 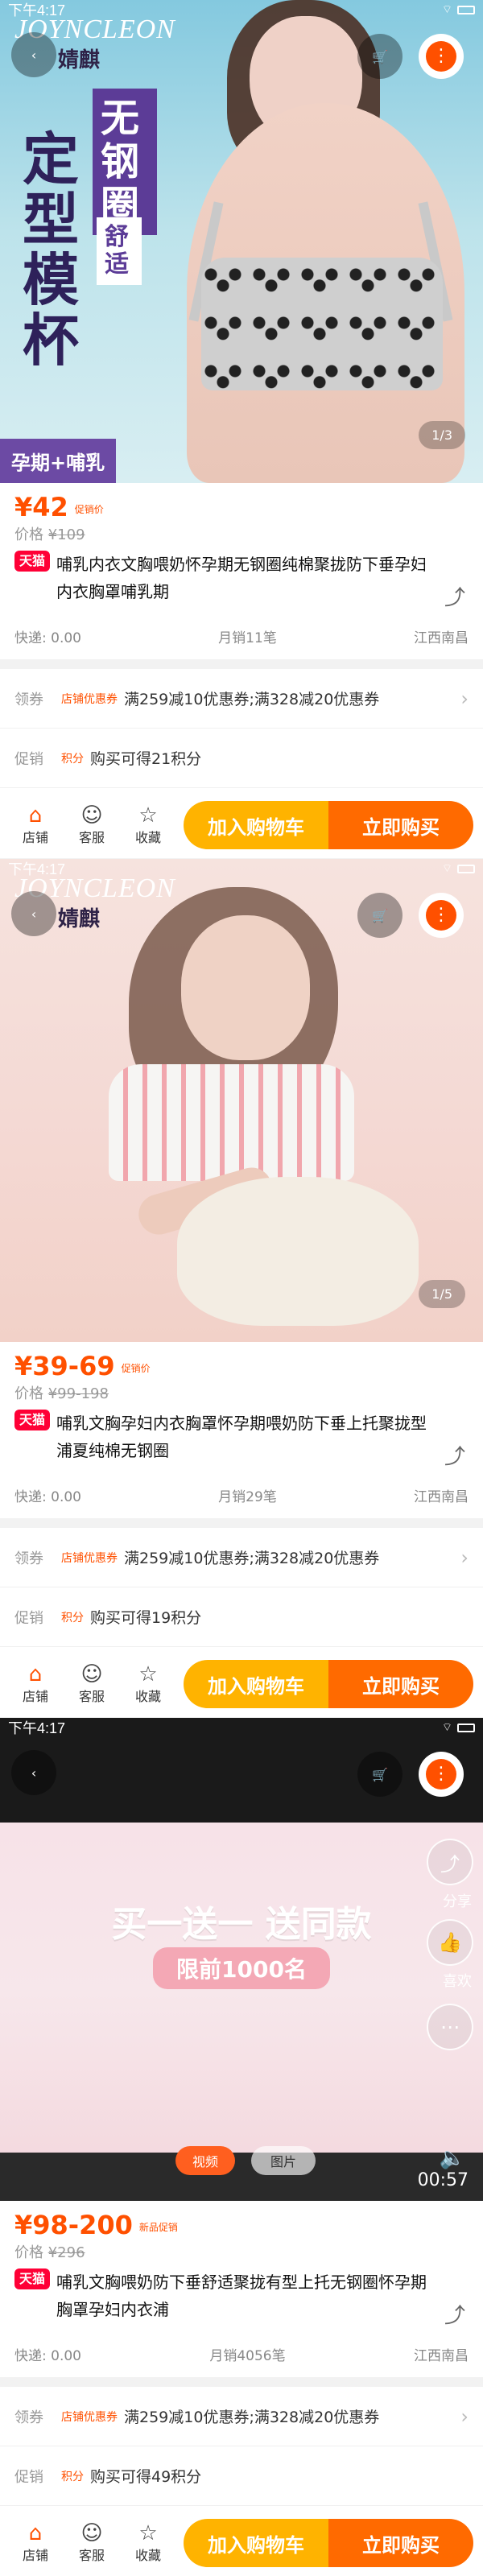 What do you see at coordinates (446, 8) in the screenshot?
I see `wifi-icon: ⌔` at bounding box center [446, 8].